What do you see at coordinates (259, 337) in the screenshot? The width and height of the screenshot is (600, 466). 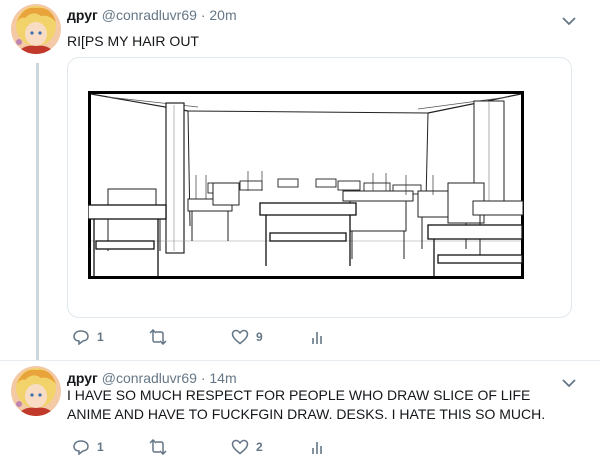 I see `like-count: 9` at bounding box center [259, 337].